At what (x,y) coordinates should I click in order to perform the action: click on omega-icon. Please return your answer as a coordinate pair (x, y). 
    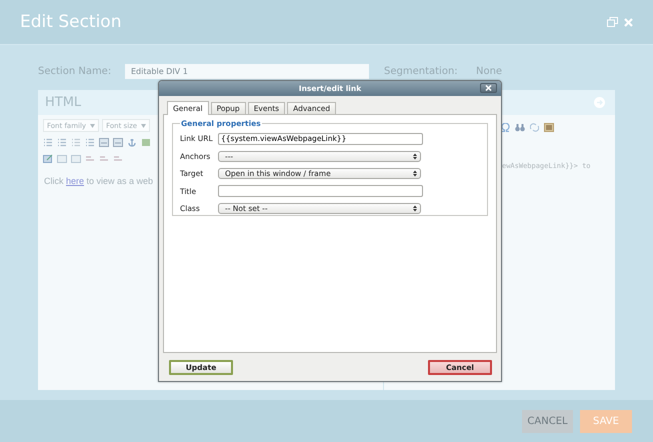
    Looking at the image, I should click on (505, 127).